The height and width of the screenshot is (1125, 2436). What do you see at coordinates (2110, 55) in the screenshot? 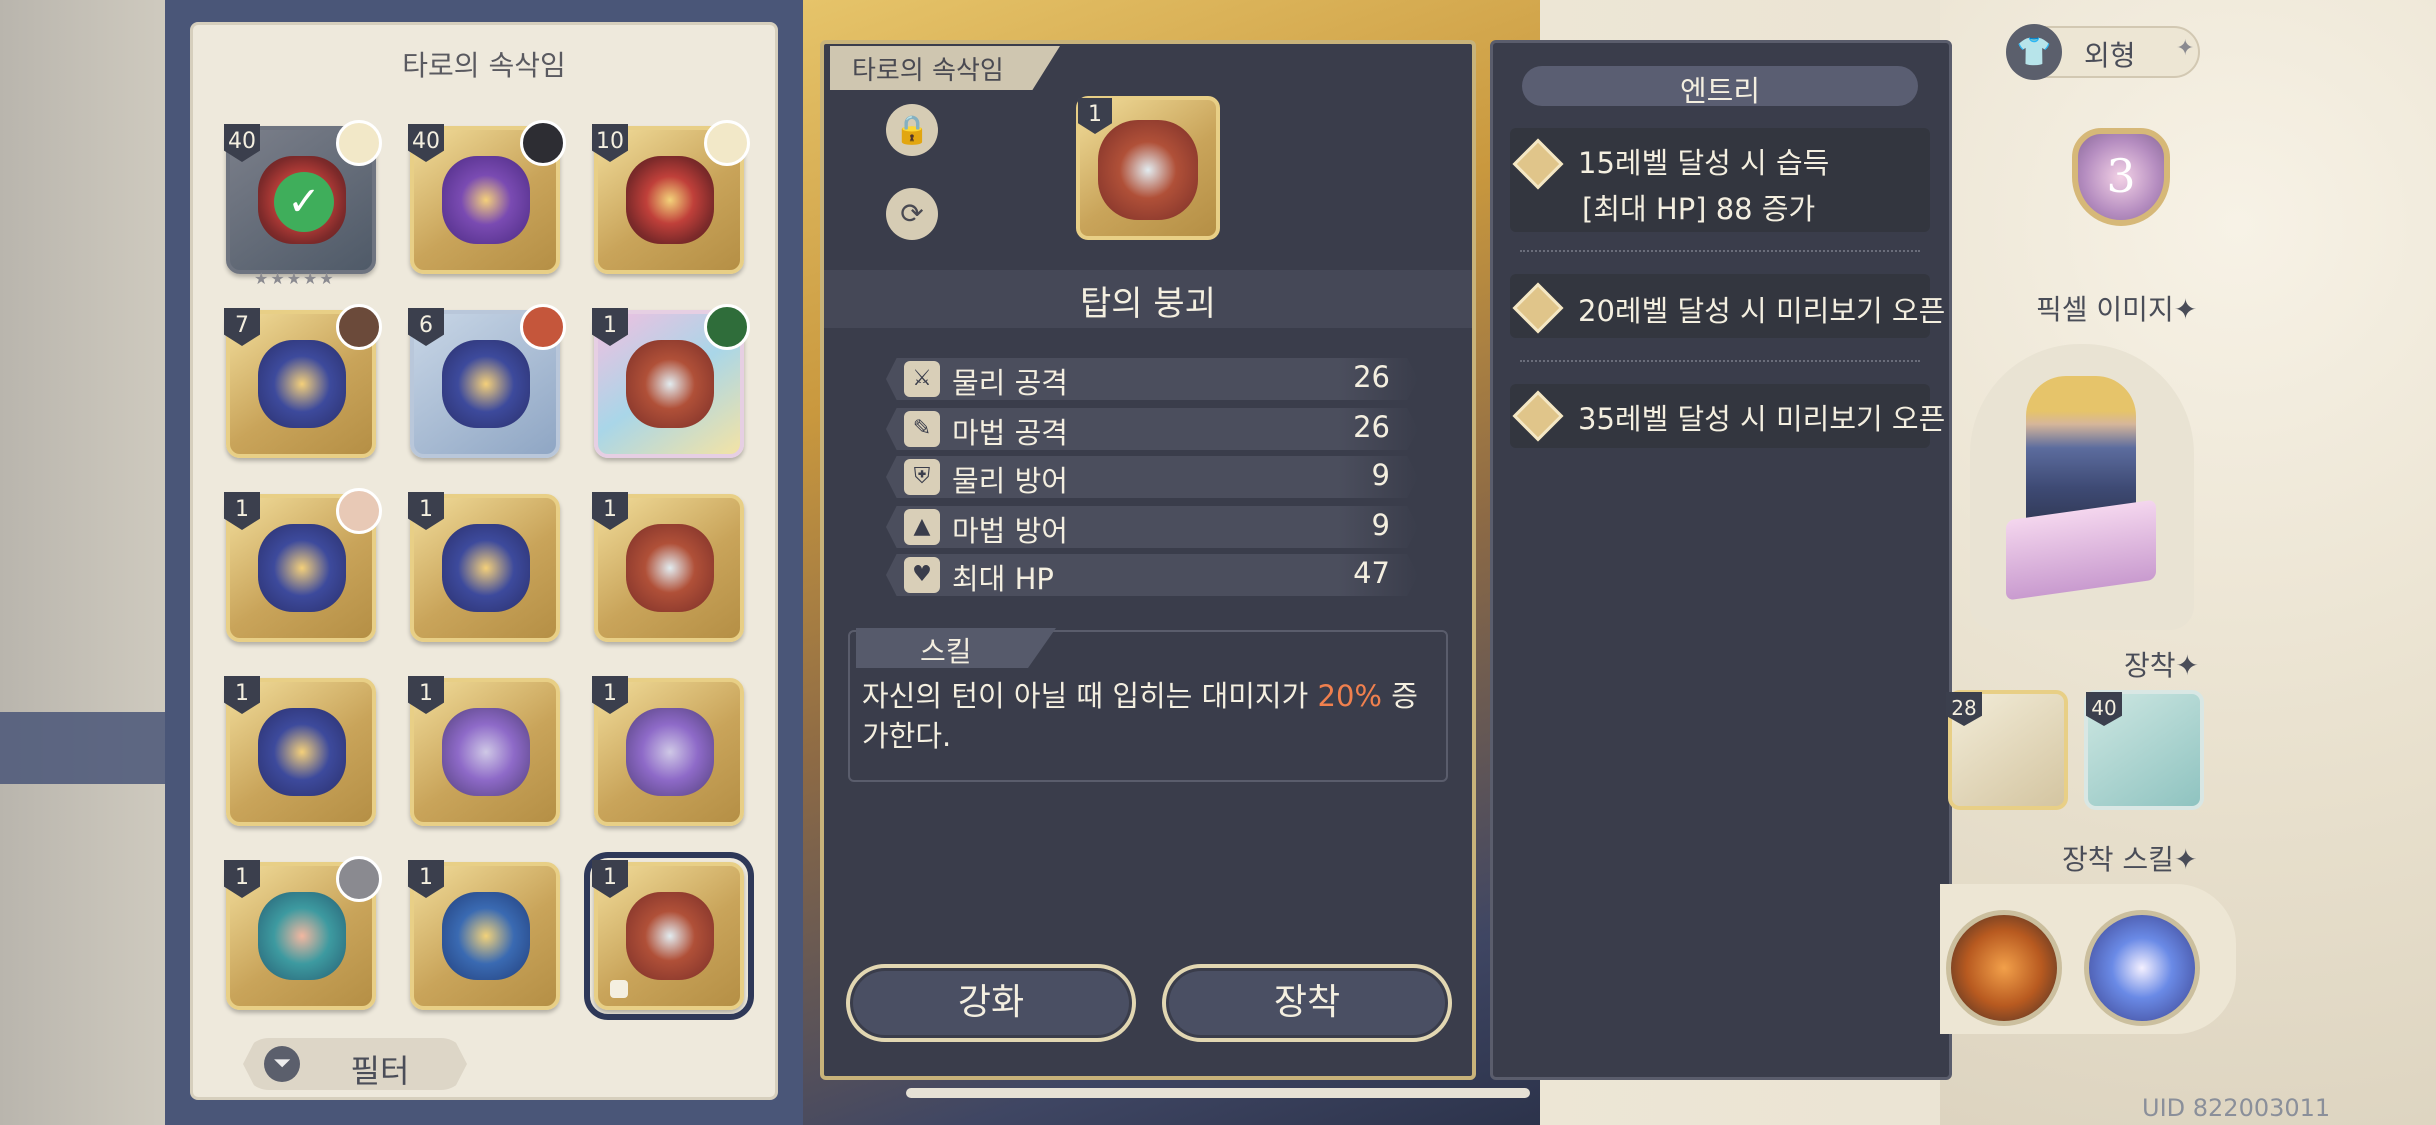
I see `appearance-label: 외형` at bounding box center [2110, 55].